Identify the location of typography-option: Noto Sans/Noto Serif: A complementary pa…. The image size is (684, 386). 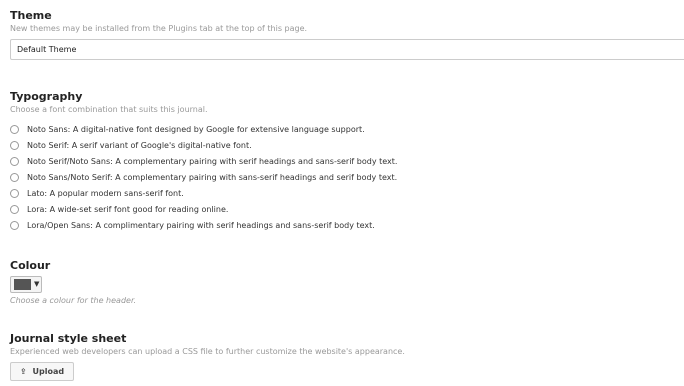
(347, 177).